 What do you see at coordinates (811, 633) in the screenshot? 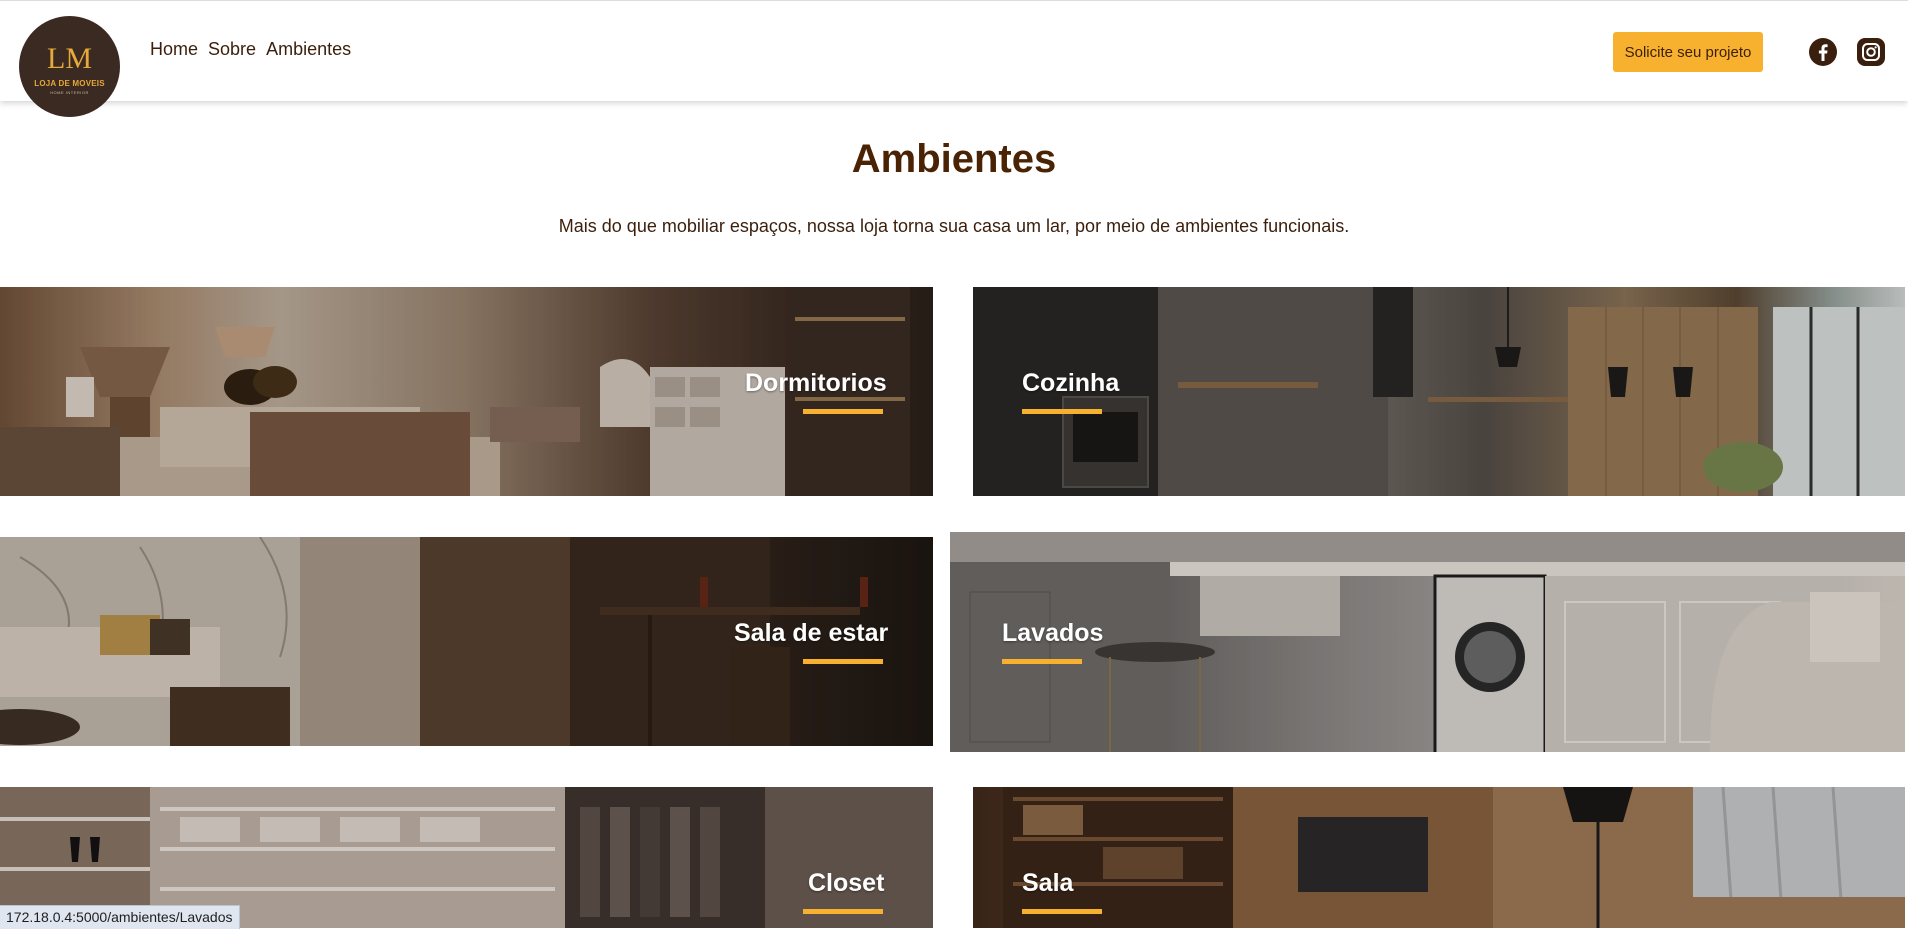
I see `card-label: Sala de estar` at bounding box center [811, 633].